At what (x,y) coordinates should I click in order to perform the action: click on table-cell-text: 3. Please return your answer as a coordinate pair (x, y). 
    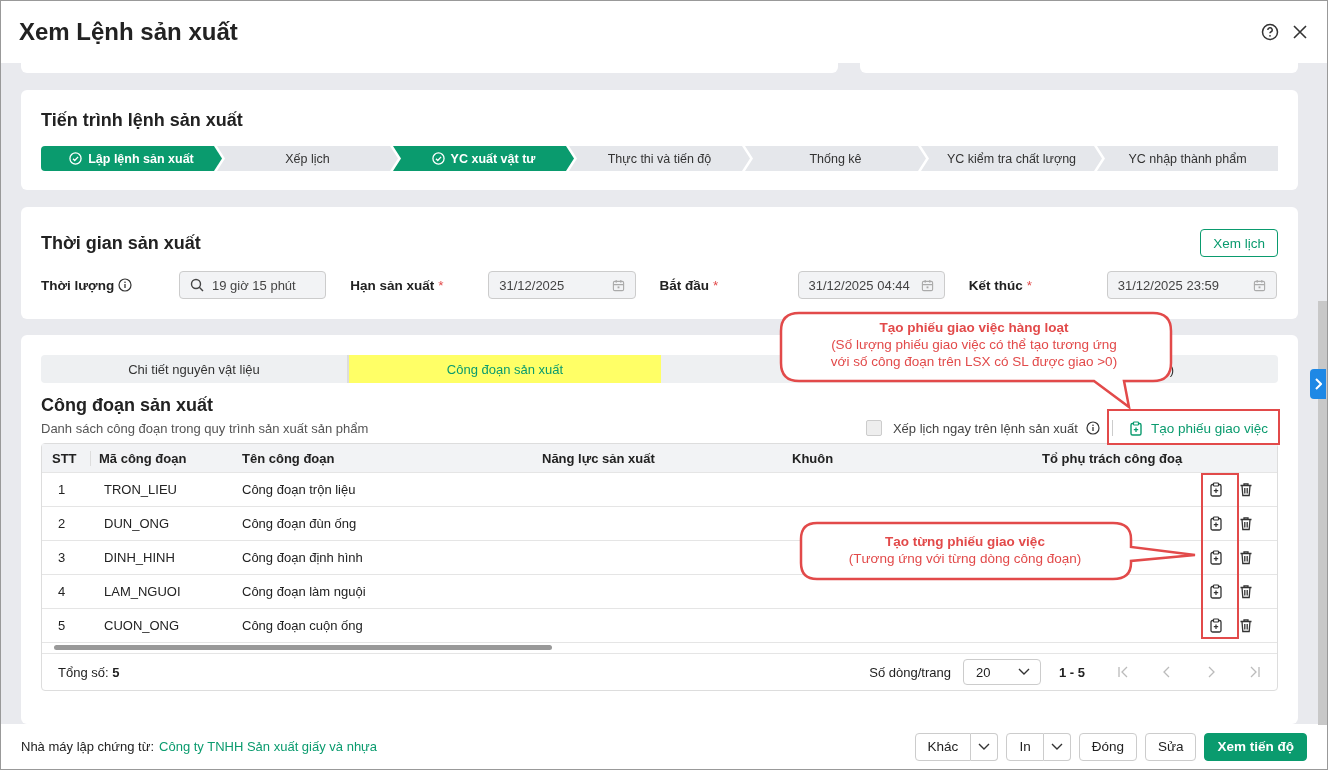
    Looking at the image, I should click on (62, 557).